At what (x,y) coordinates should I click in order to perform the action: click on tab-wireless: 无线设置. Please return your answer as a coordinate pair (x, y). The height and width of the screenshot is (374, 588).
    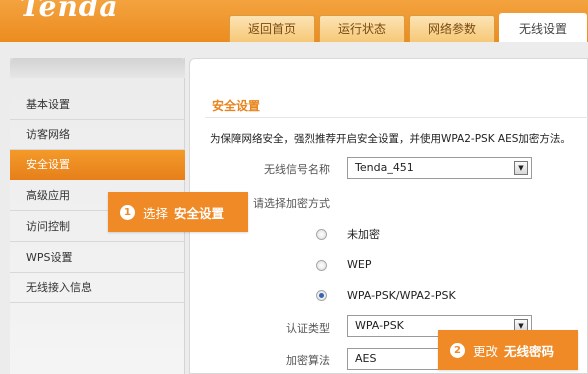
    Looking at the image, I should click on (543, 27).